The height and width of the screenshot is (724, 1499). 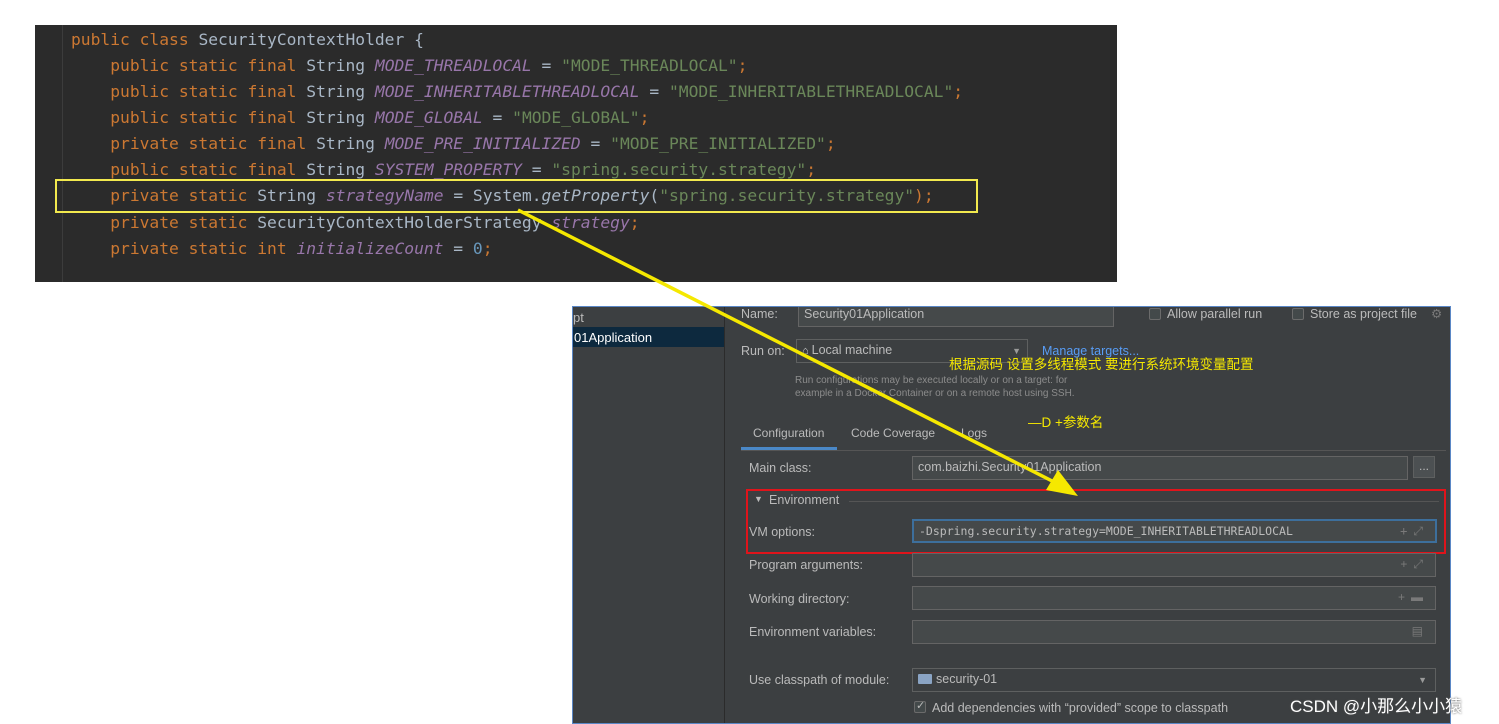 What do you see at coordinates (920, 706) in the screenshot?
I see `add-dependencies-checkbox` at bounding box center [920, 706].